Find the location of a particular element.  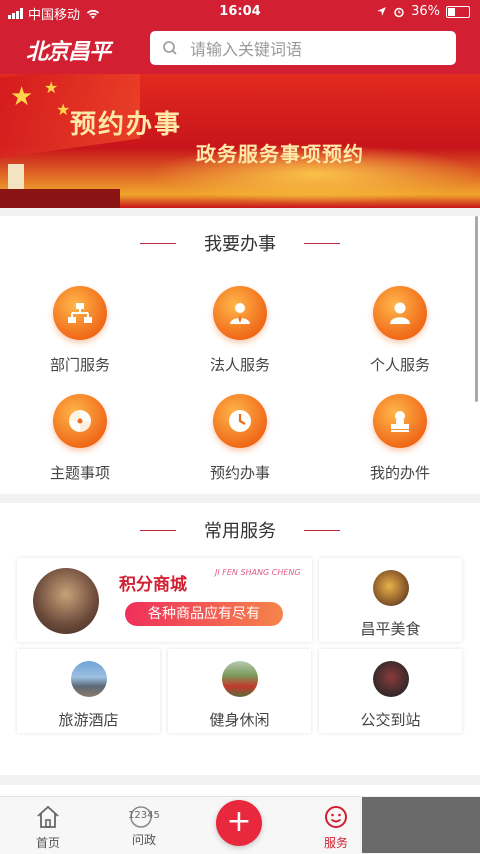

service-label: 预约办事 is located at coordinates (239, 473).